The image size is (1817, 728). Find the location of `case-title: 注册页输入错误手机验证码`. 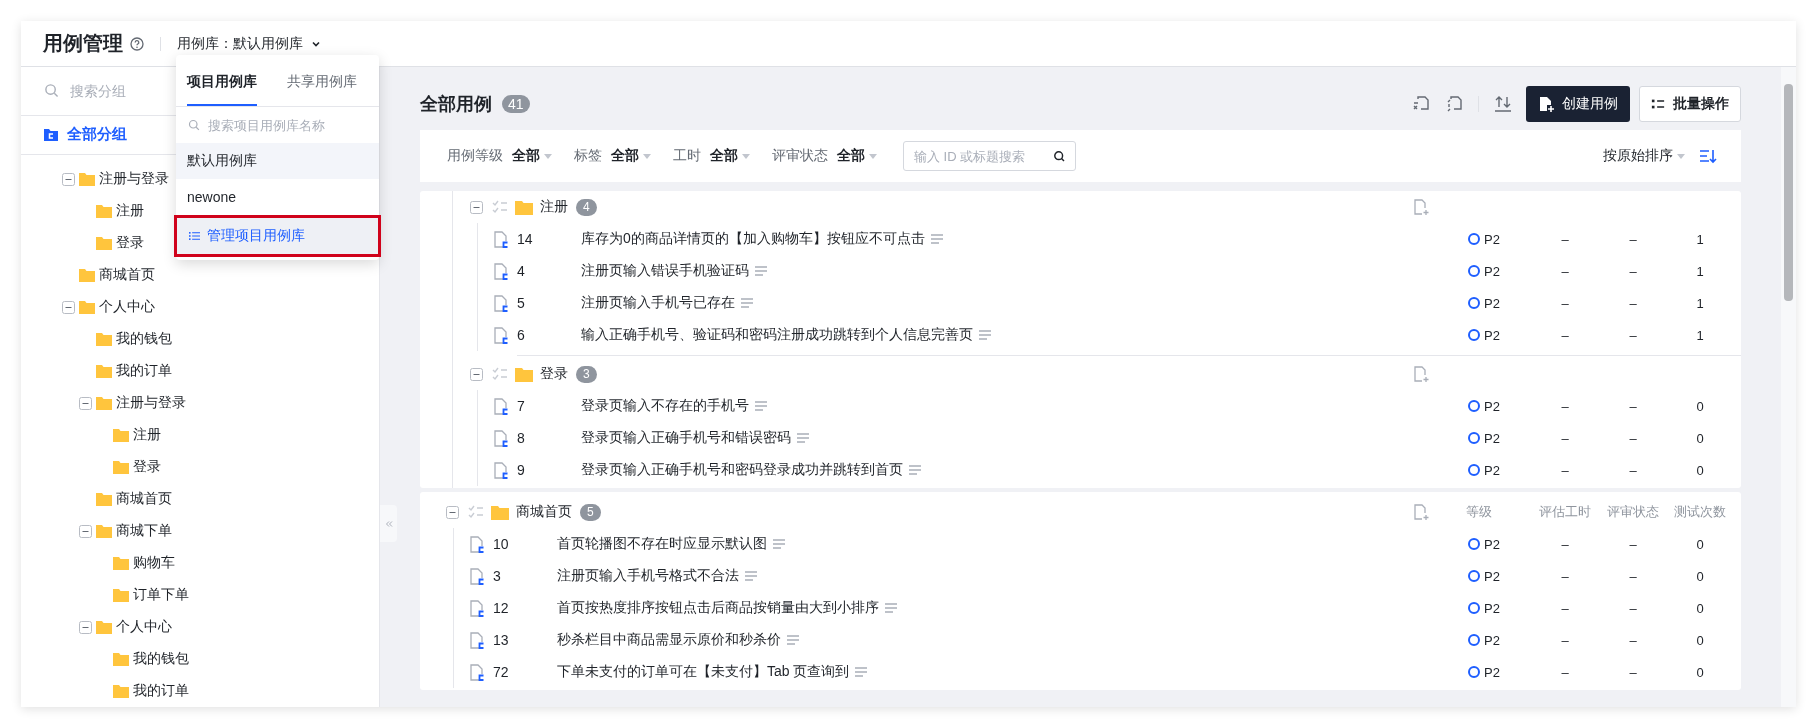

case-title: 注册页输入错误手机验证码 is located at coordinates (665, 271).